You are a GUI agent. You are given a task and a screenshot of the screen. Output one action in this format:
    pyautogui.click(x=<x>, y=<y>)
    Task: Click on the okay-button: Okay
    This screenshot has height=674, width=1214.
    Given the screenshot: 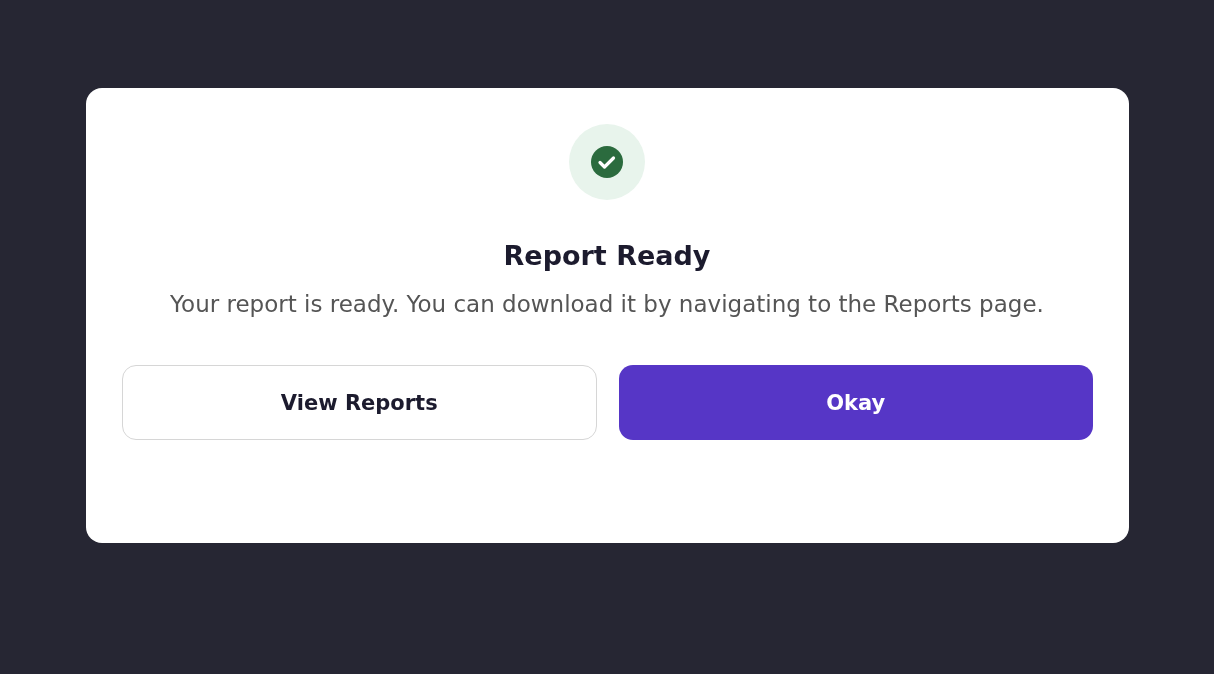 What is the action you would take?
    pyautogui.click(x=856, y=402)
    